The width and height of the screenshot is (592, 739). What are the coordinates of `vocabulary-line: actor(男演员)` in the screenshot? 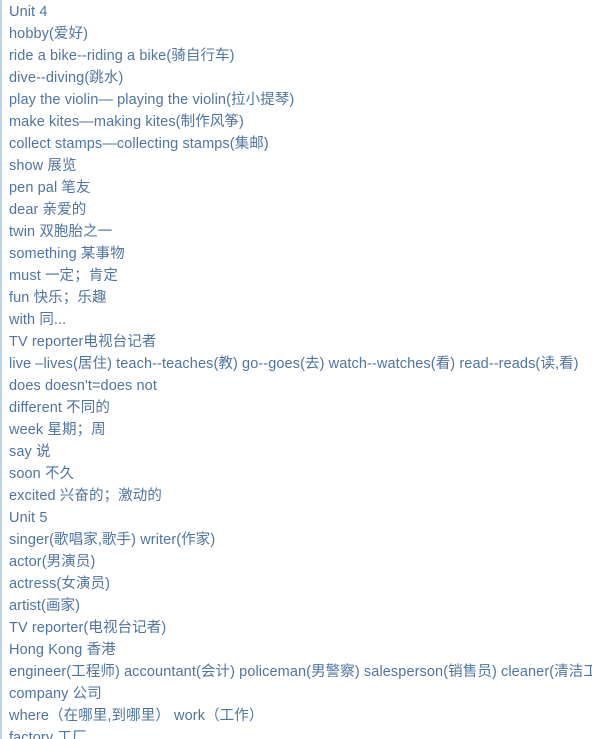 It's located at (52, 562).